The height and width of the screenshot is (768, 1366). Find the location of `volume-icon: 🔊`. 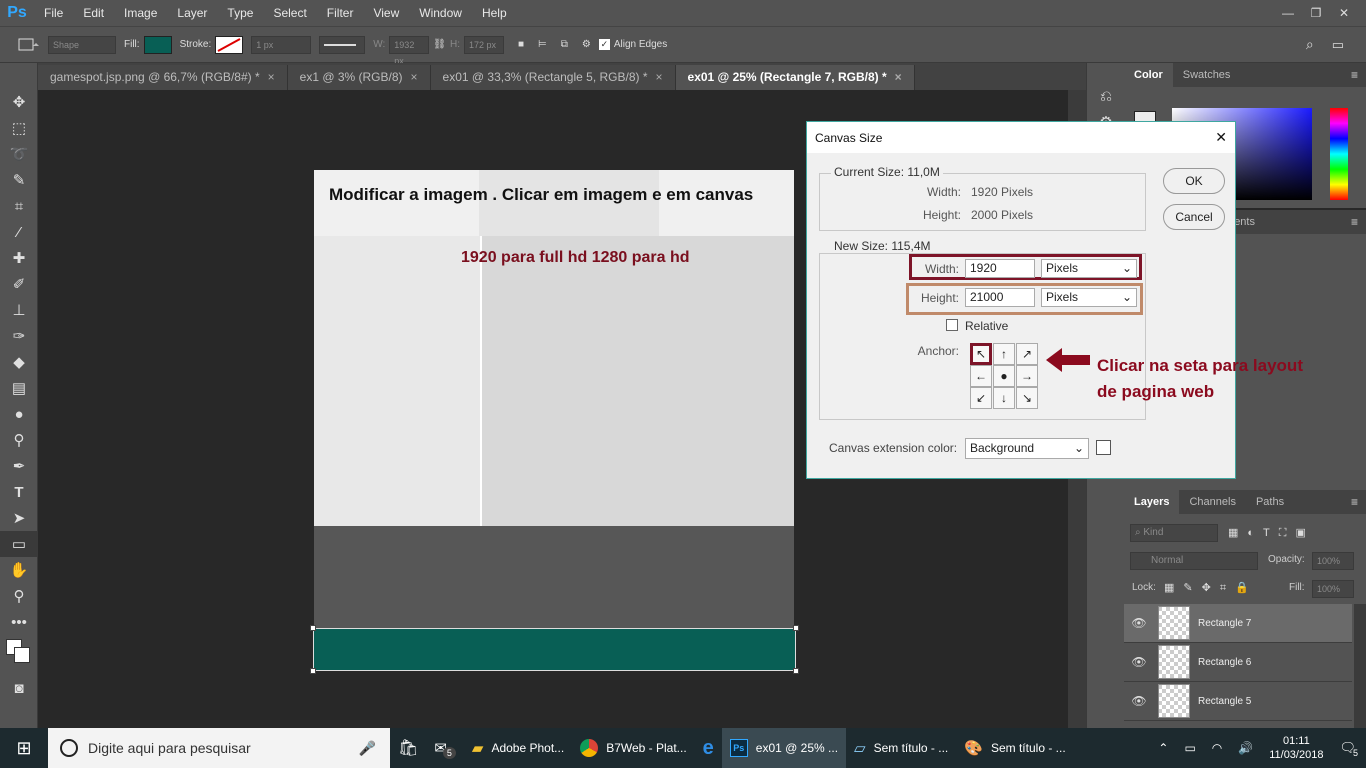

volume-icon: 🔊 is located at coordinates (1245, 748).